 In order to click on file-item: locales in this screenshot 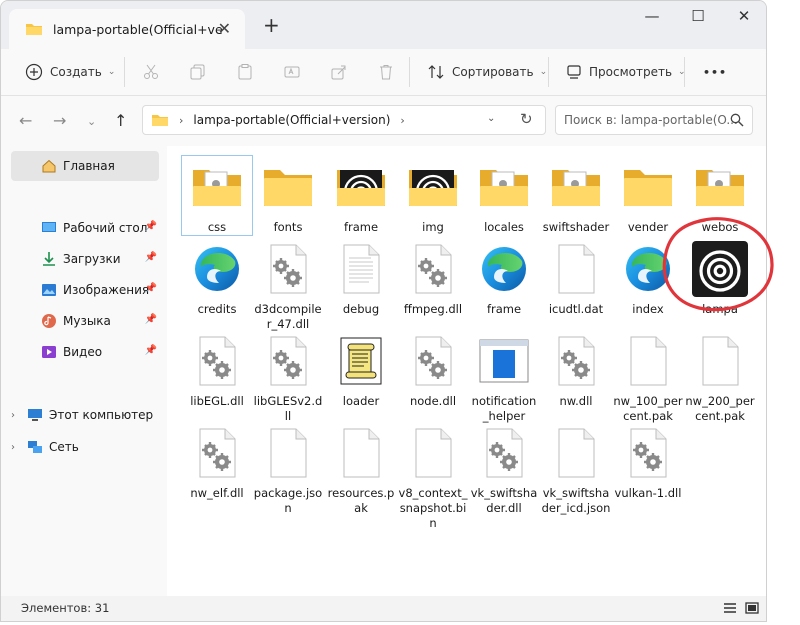, I will do `click(504, 195)`.